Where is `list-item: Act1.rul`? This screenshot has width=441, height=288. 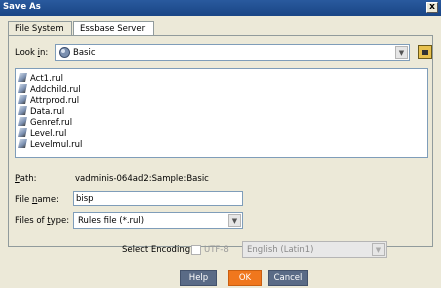 list-item: Act1.rul is located at coordinates (40, 78).